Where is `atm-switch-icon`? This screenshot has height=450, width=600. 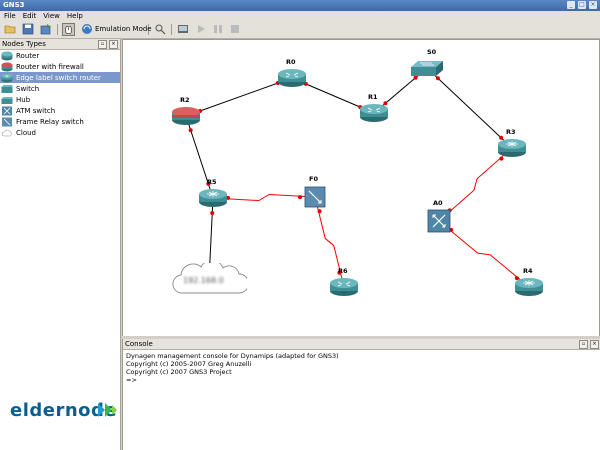 atm-switch-icon is located at coordinates (7, 111).